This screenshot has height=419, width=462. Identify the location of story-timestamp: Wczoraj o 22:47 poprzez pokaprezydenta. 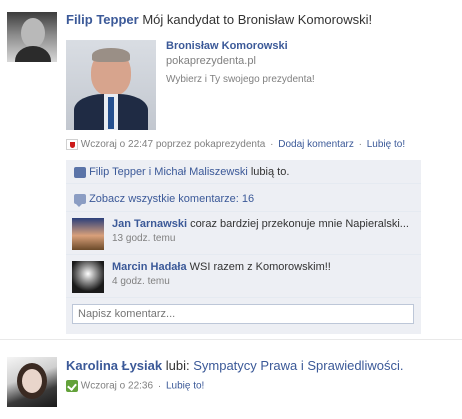
(173, 145).